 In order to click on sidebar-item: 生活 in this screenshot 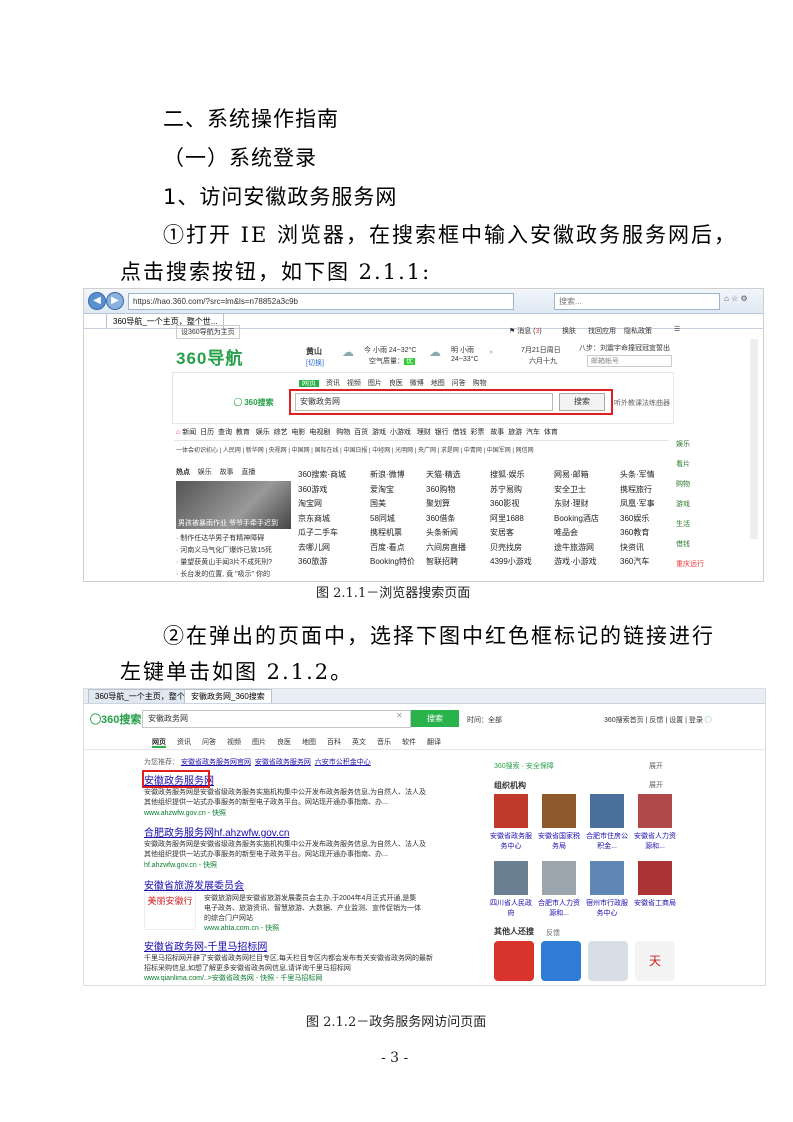, I will do `click(693, 526)`.